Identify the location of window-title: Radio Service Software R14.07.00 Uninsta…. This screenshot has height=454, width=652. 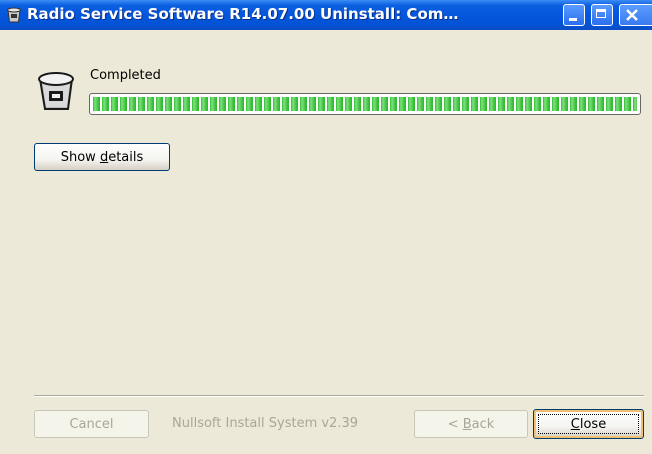
(243, 14).